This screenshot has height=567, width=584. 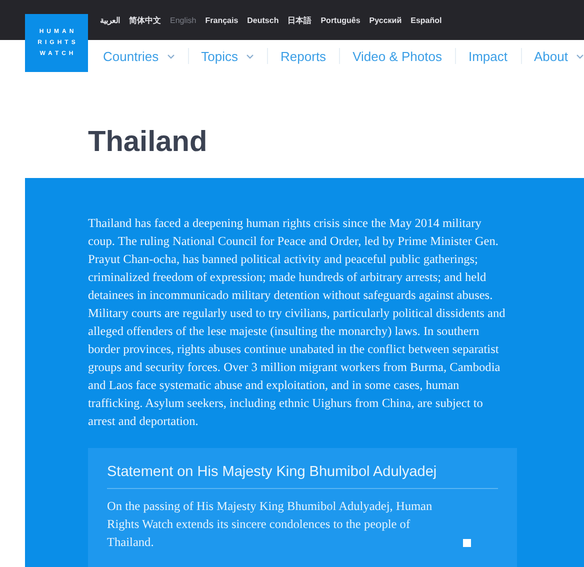 I want to click on nav-link: Reports, so click(x=303, y=56).